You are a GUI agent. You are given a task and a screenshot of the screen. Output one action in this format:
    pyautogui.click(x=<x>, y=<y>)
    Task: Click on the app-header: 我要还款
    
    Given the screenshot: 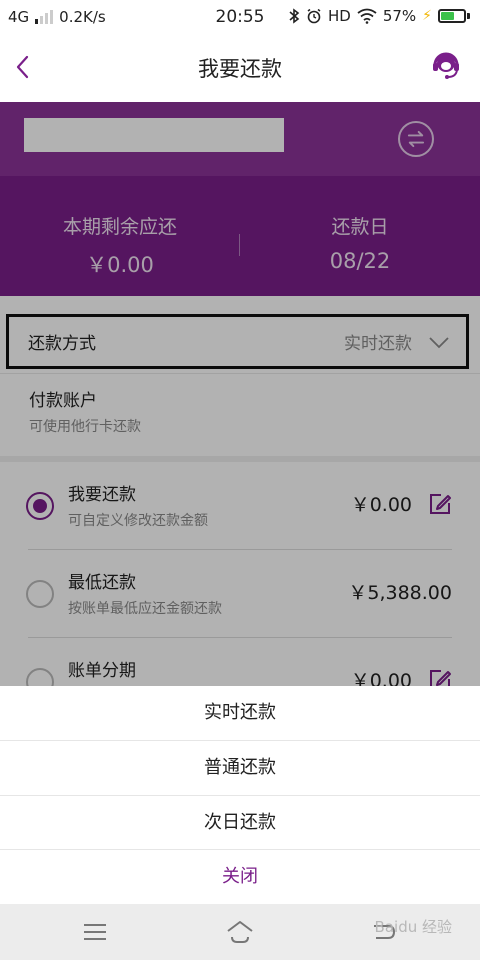 What is the action you would take?
    pyautogui.click(x=240, y=68)
    